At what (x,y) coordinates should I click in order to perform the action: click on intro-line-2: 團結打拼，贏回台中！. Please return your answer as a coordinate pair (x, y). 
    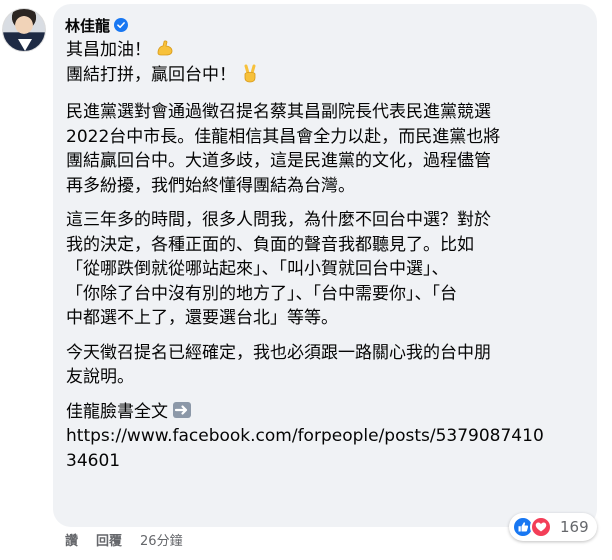
    Looking at the image, I should click on (325, 75).